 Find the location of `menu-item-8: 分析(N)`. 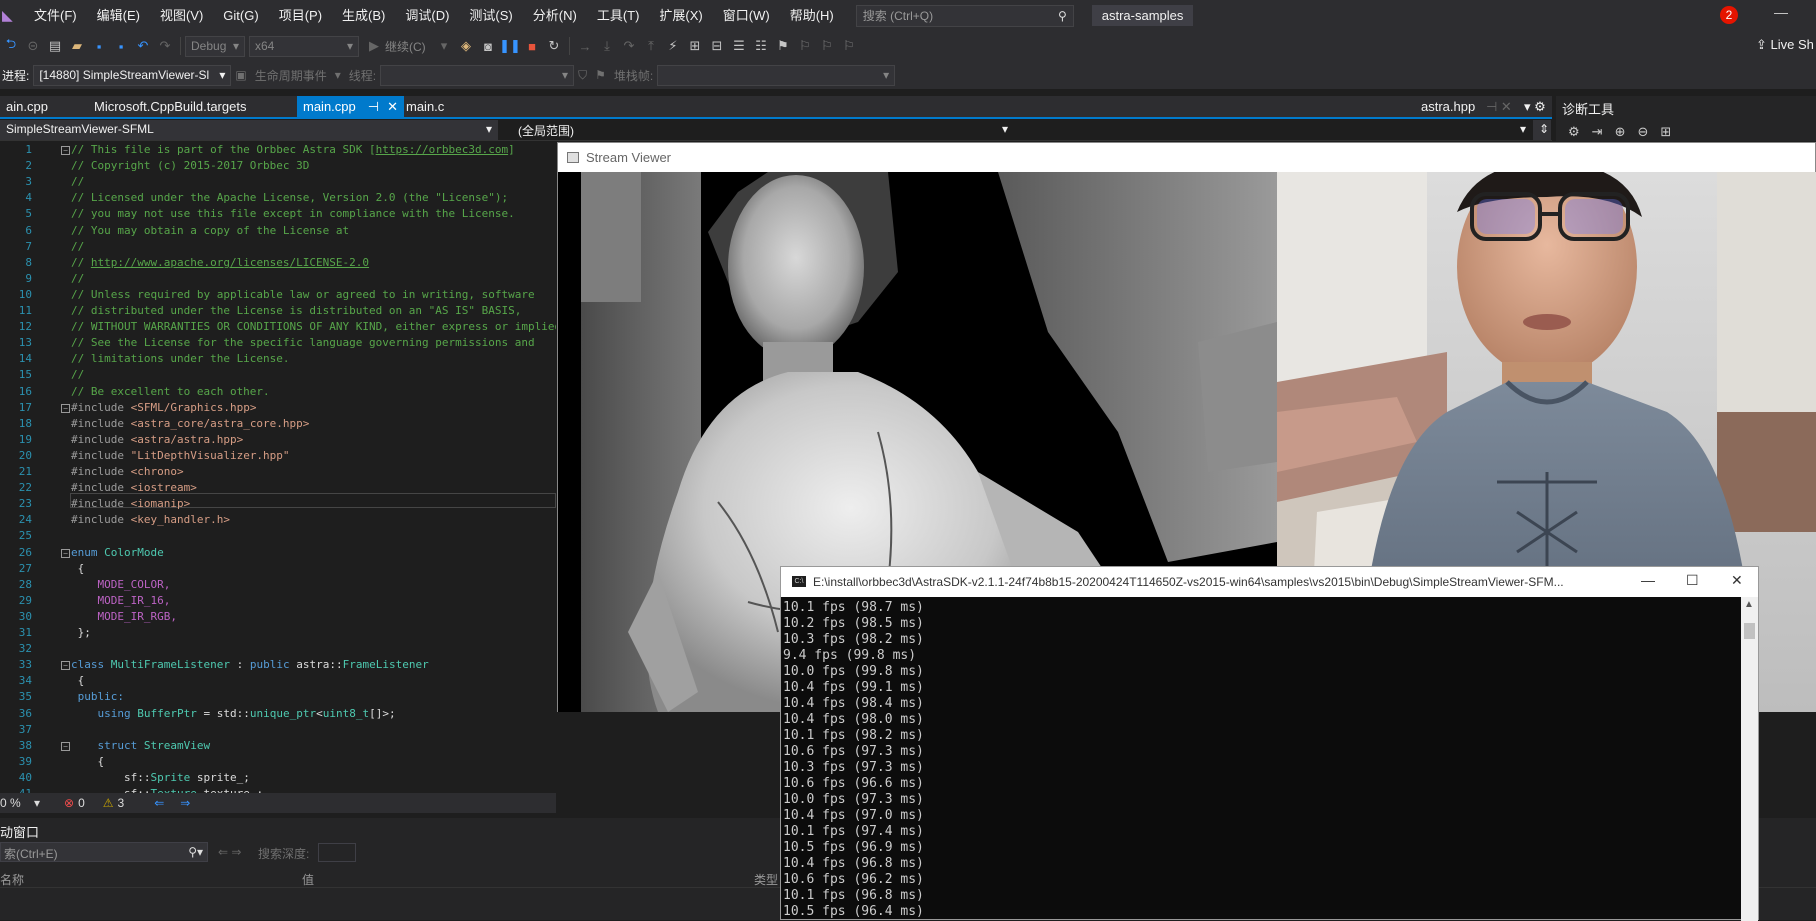

menu-item-8: 分析(N) is located at coordinates (555, 15).